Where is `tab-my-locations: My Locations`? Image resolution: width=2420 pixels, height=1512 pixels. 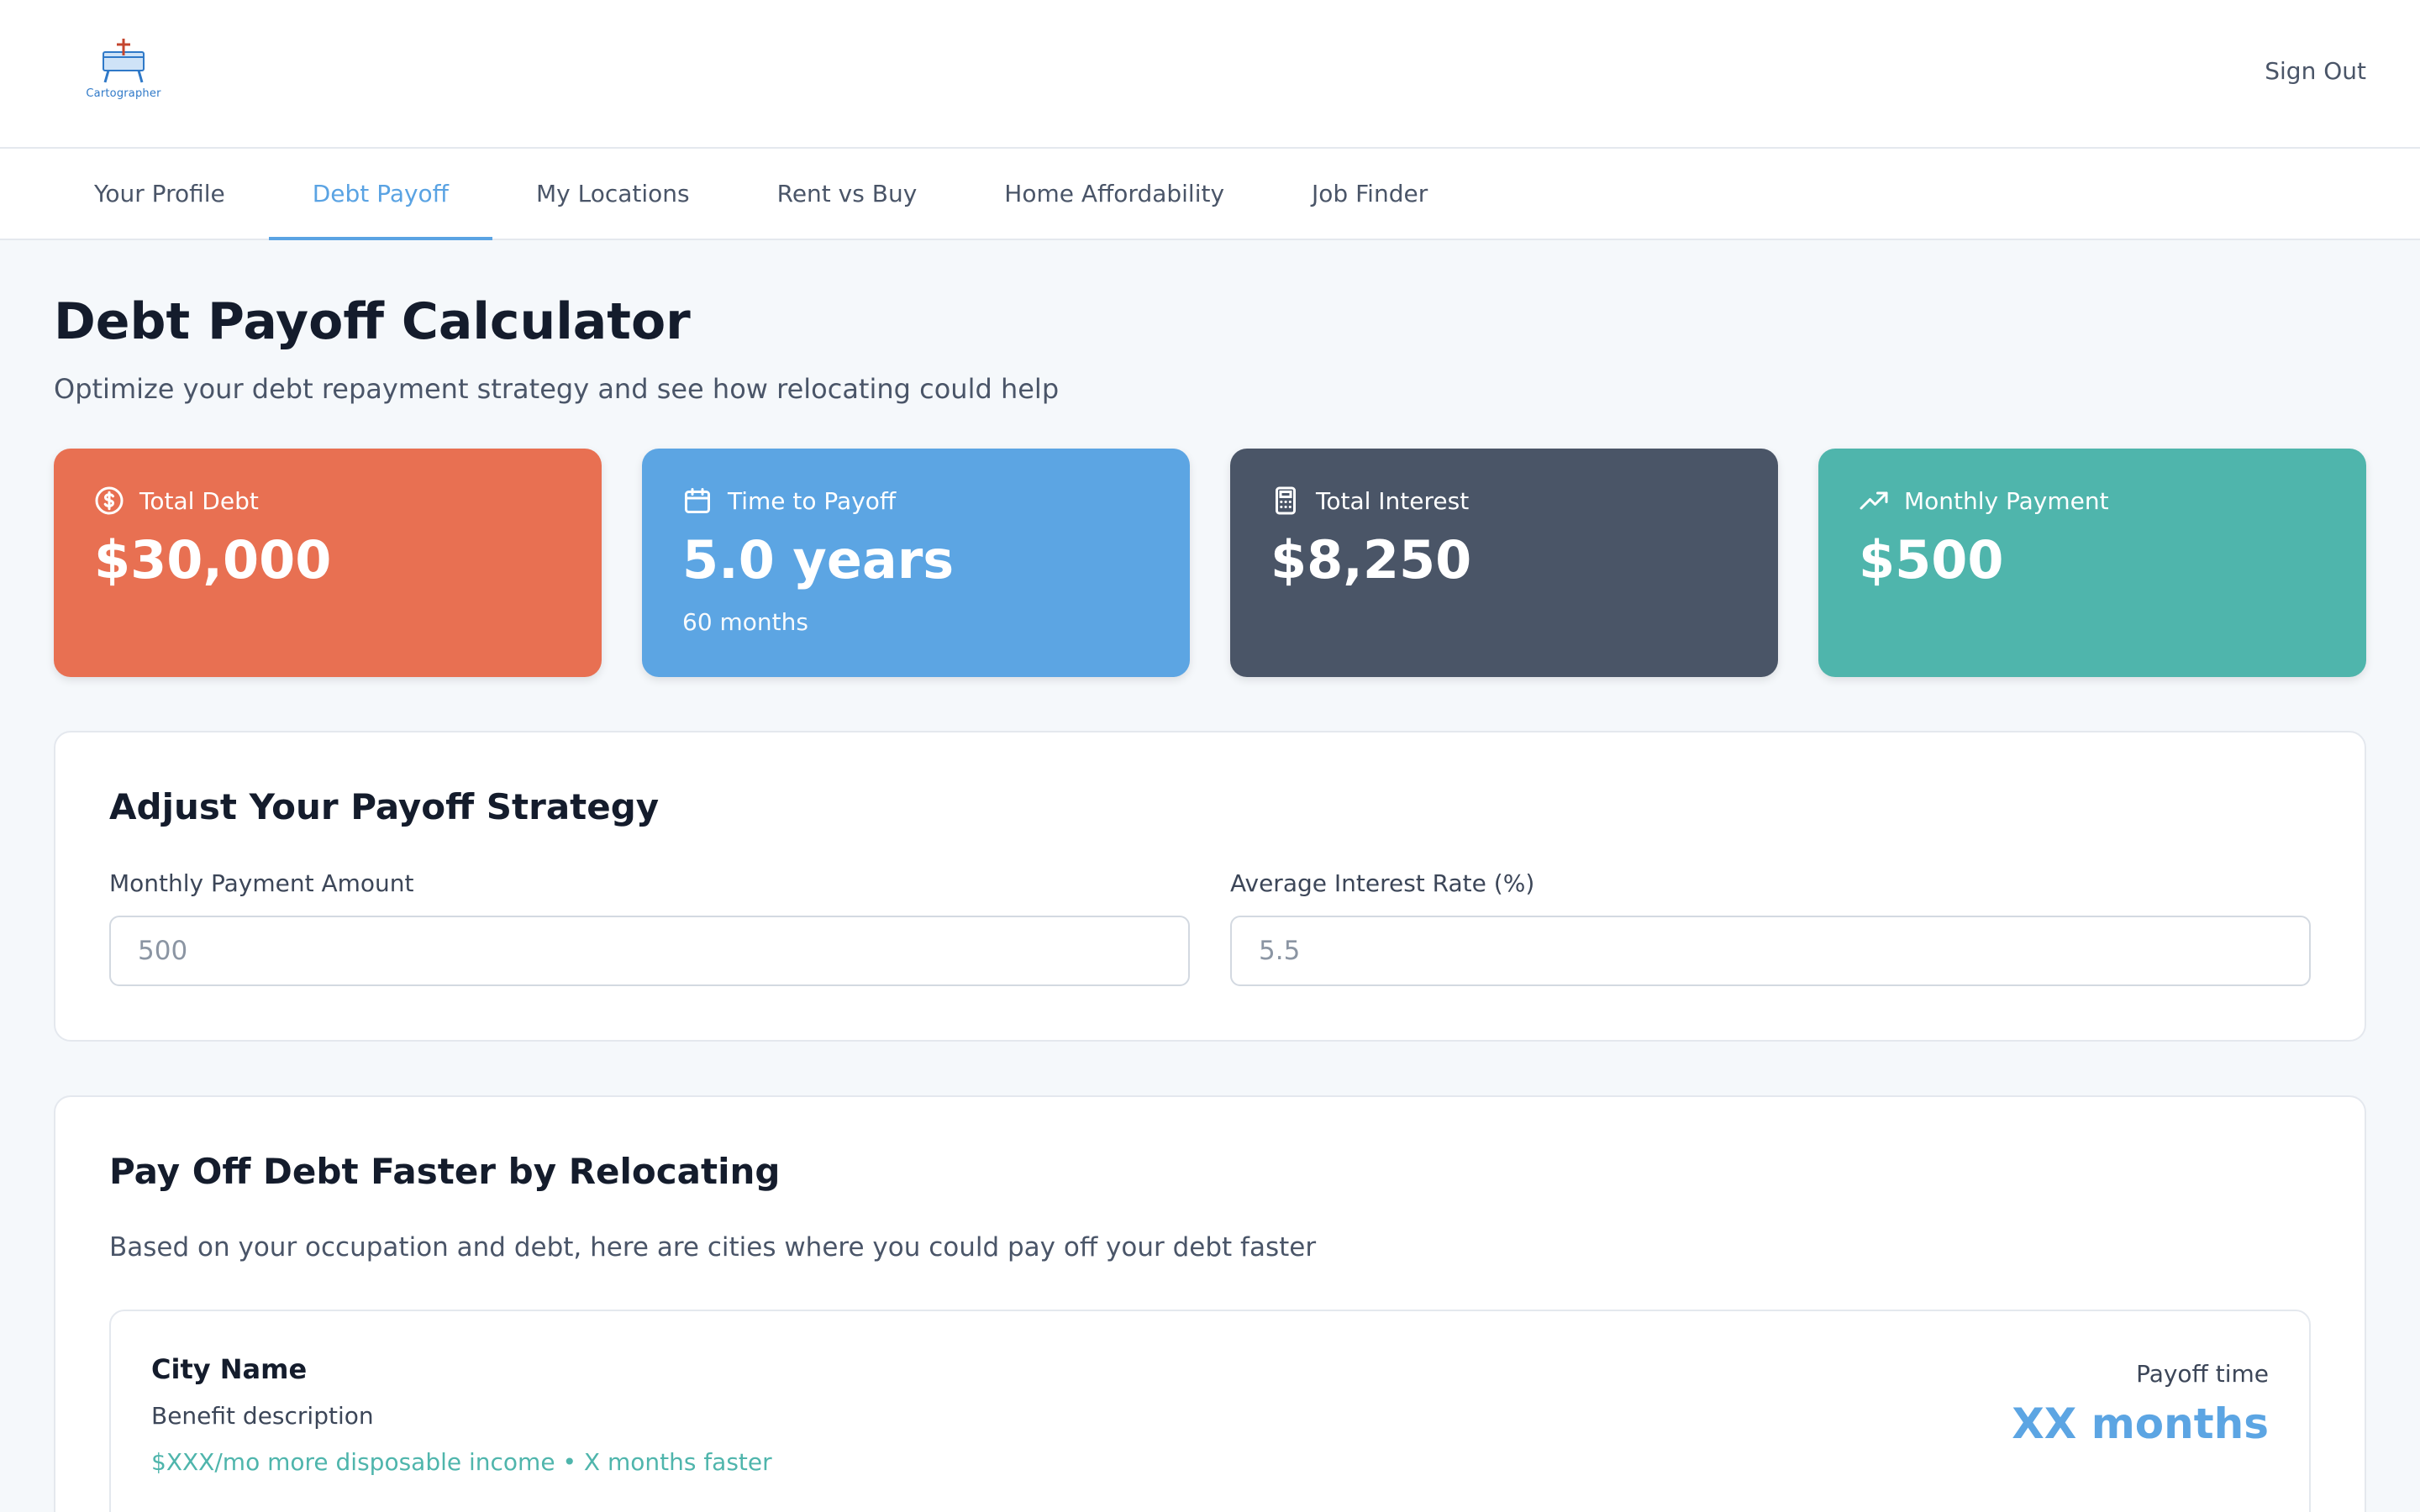
tab-my-locations: My Locations is located at coordinates (613, 194).